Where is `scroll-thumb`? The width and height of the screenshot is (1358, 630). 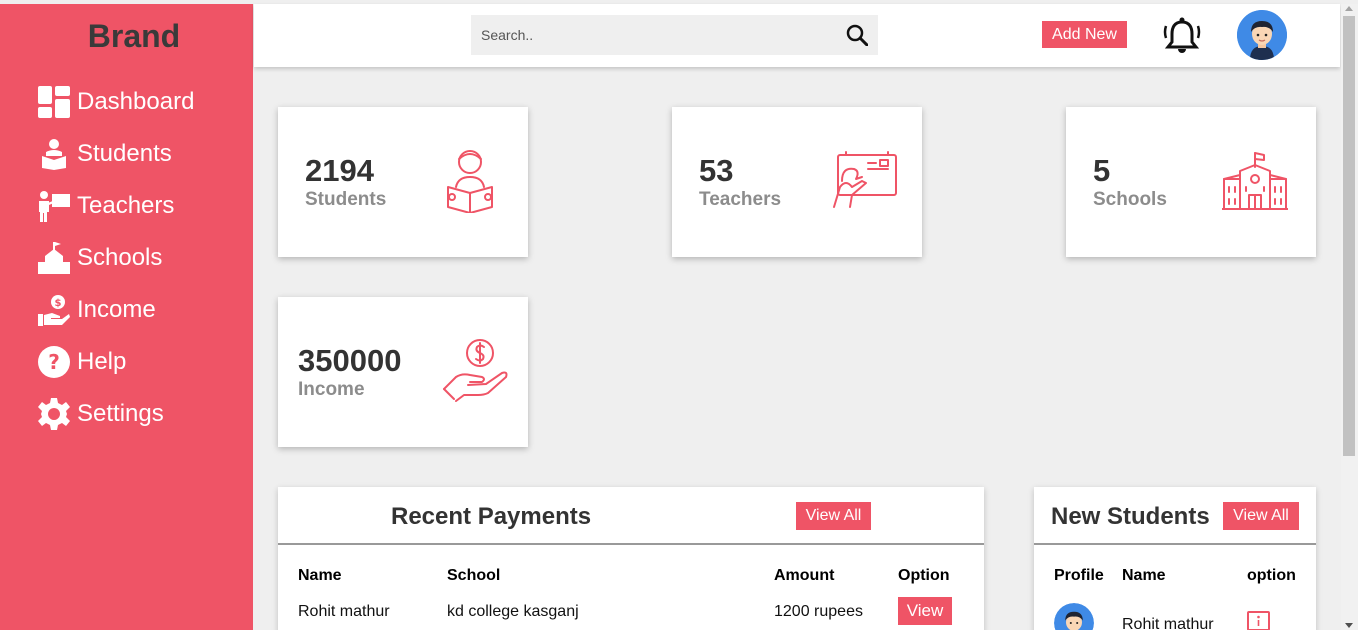 scroll-thumb is located at coordinates (1349, 236).